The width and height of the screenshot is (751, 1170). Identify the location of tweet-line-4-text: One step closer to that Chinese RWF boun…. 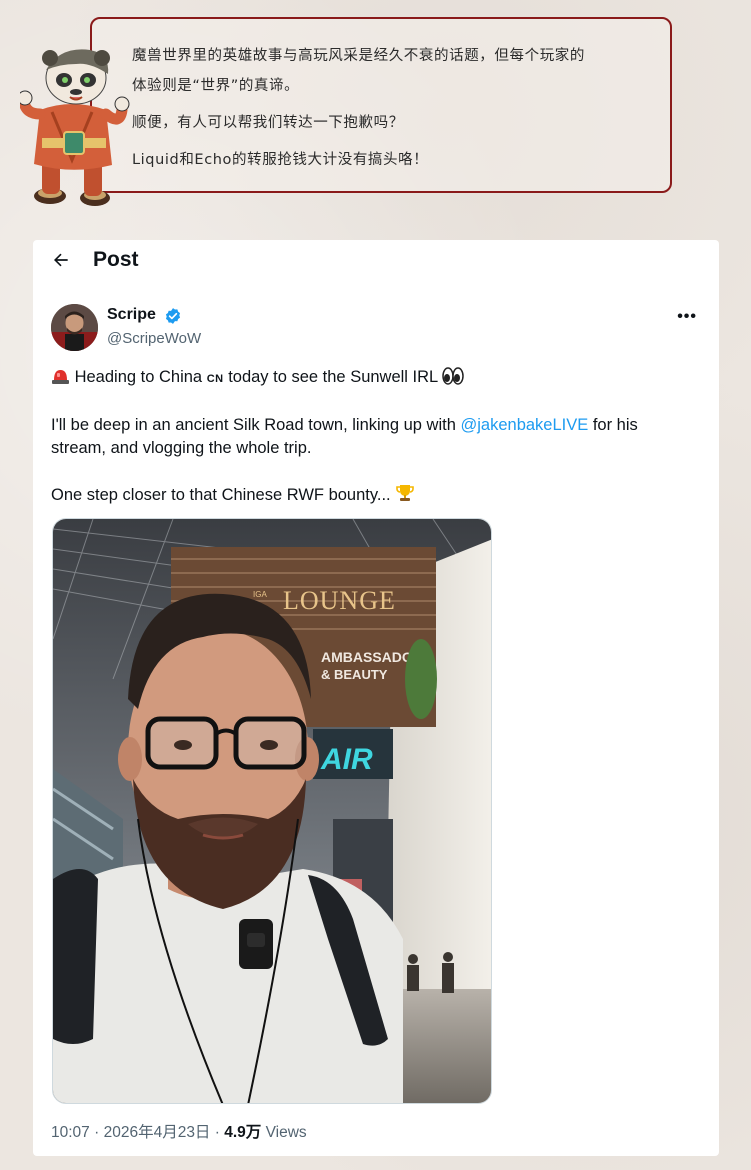
(221, 495).